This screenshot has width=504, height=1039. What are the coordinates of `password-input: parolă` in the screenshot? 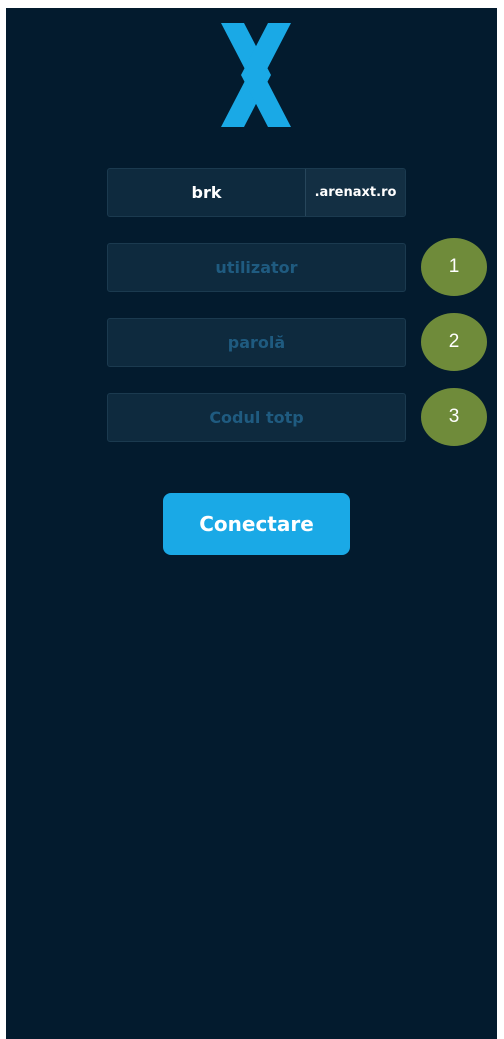 It's located at (256, 342).